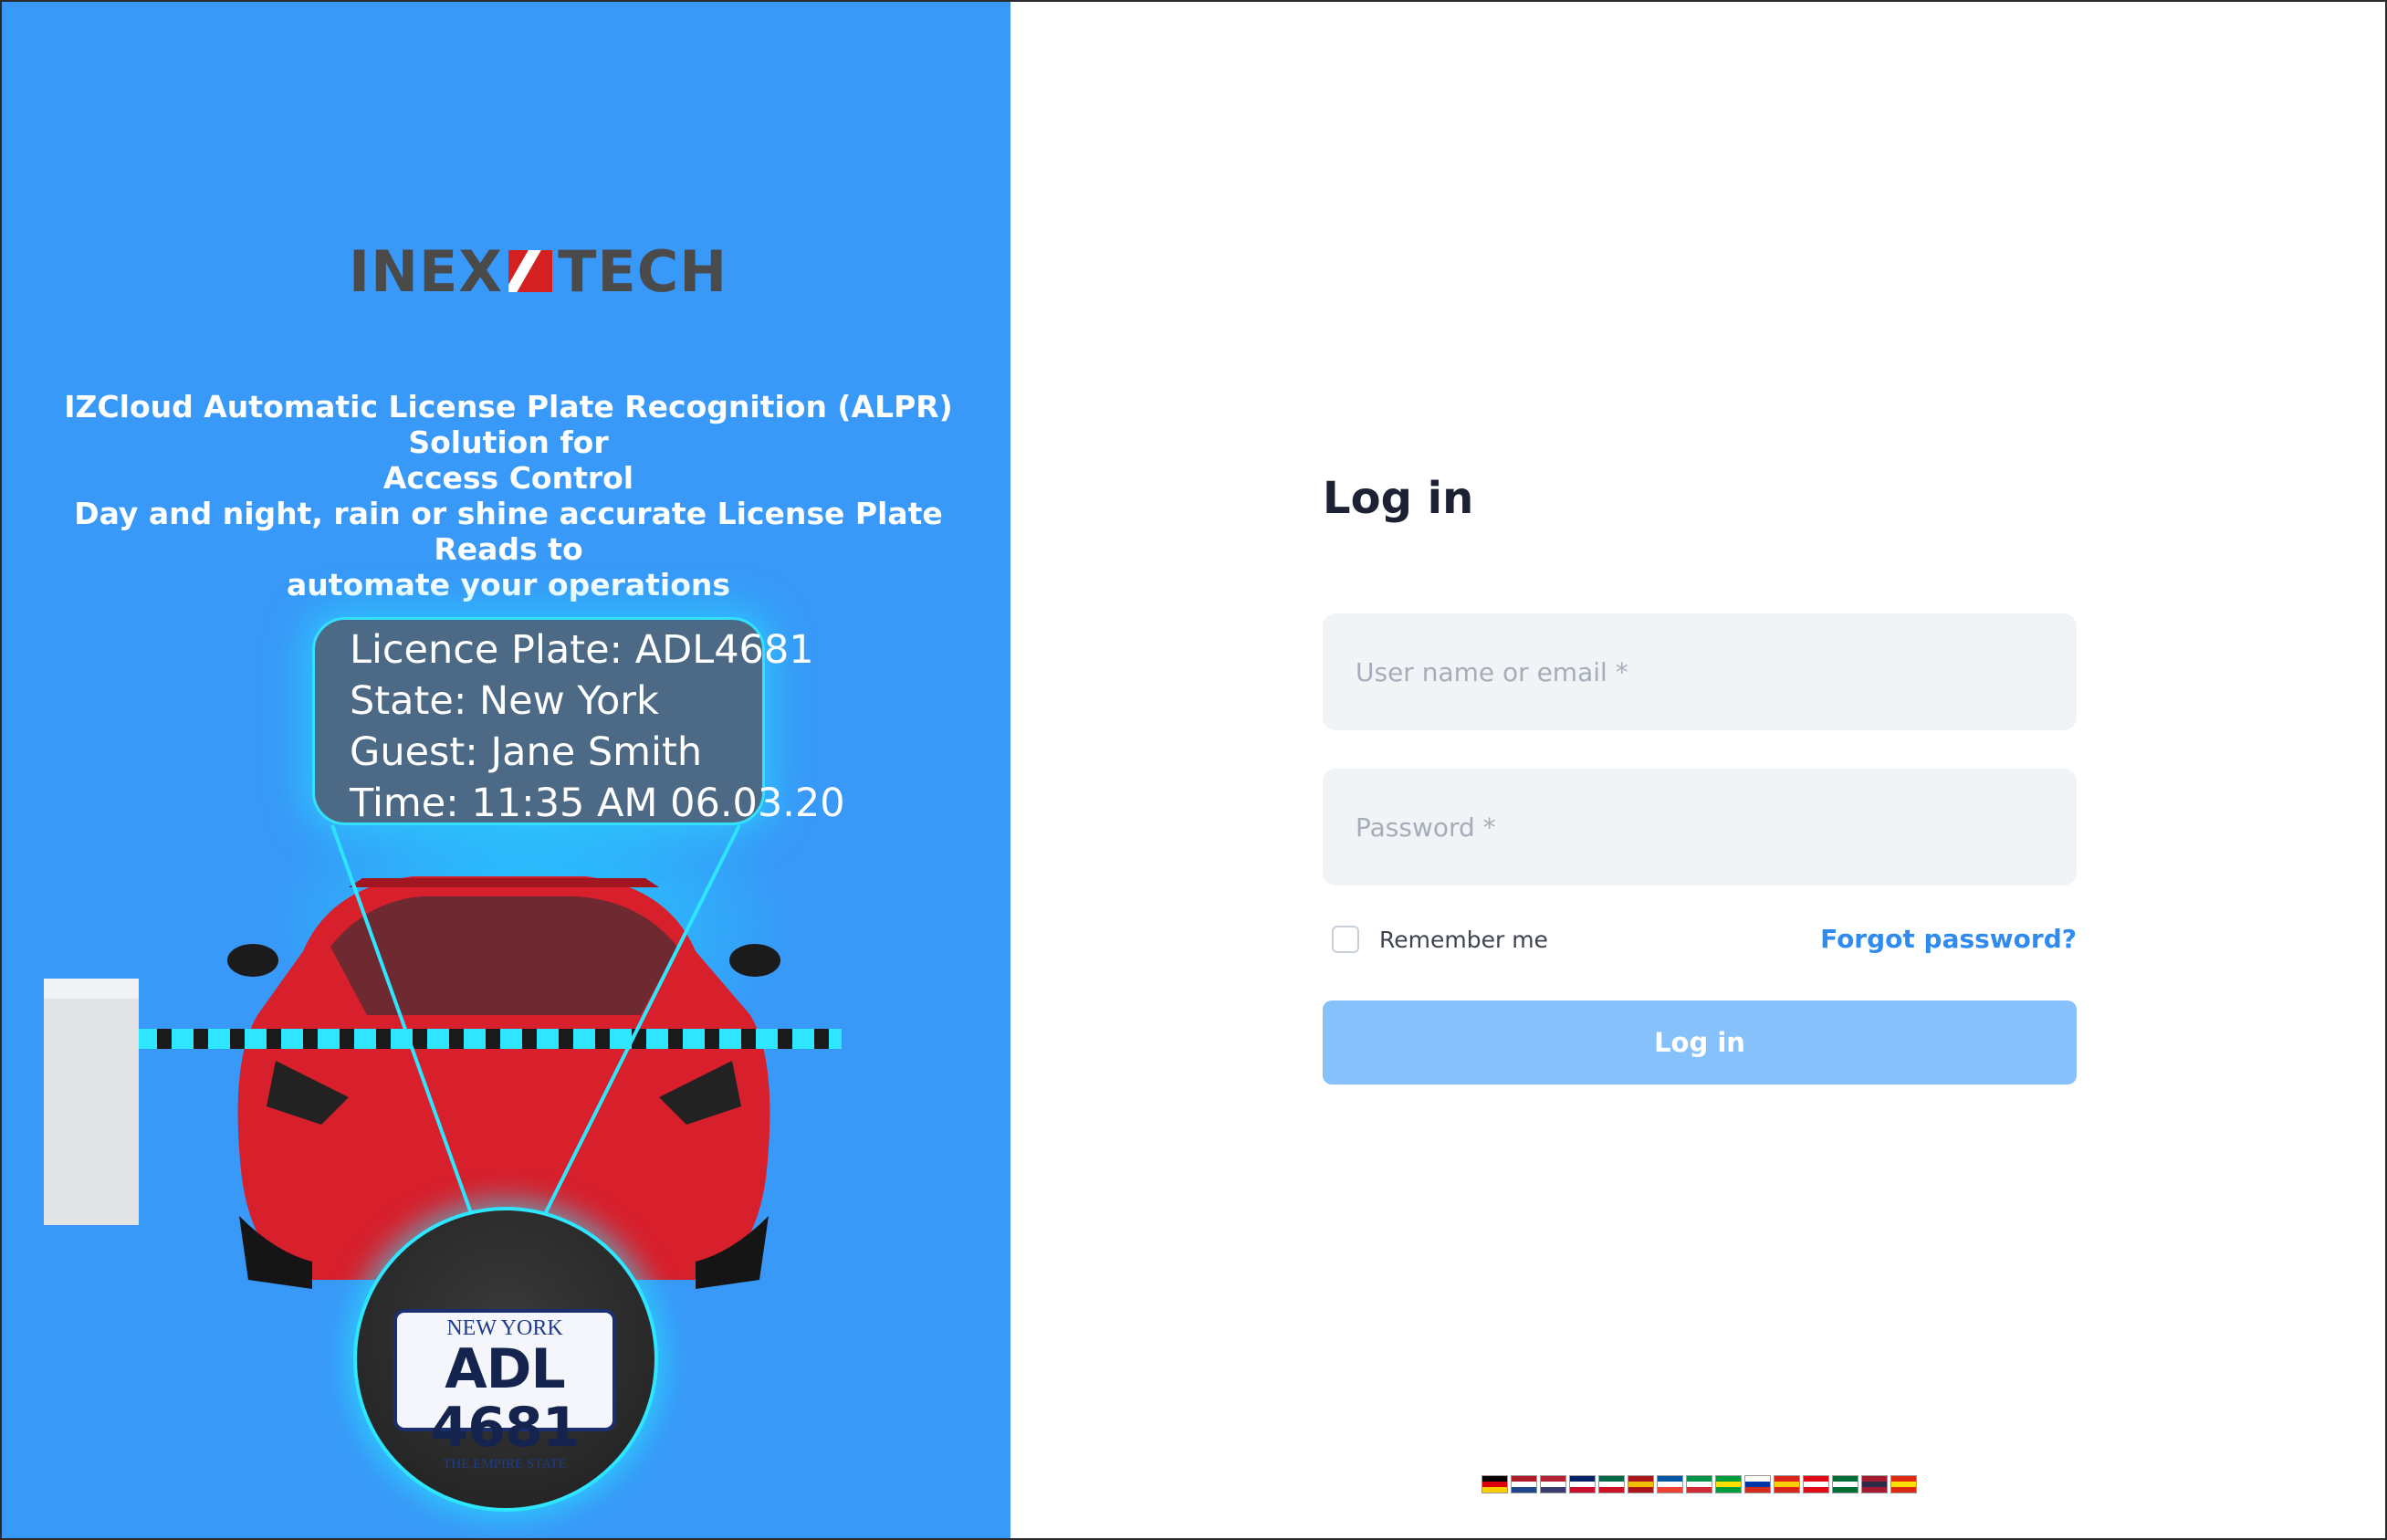  What do you see at coordinates (530, 271) in the screenshot?
I see `logo-slash-icon` at bounding box center [530, 271].